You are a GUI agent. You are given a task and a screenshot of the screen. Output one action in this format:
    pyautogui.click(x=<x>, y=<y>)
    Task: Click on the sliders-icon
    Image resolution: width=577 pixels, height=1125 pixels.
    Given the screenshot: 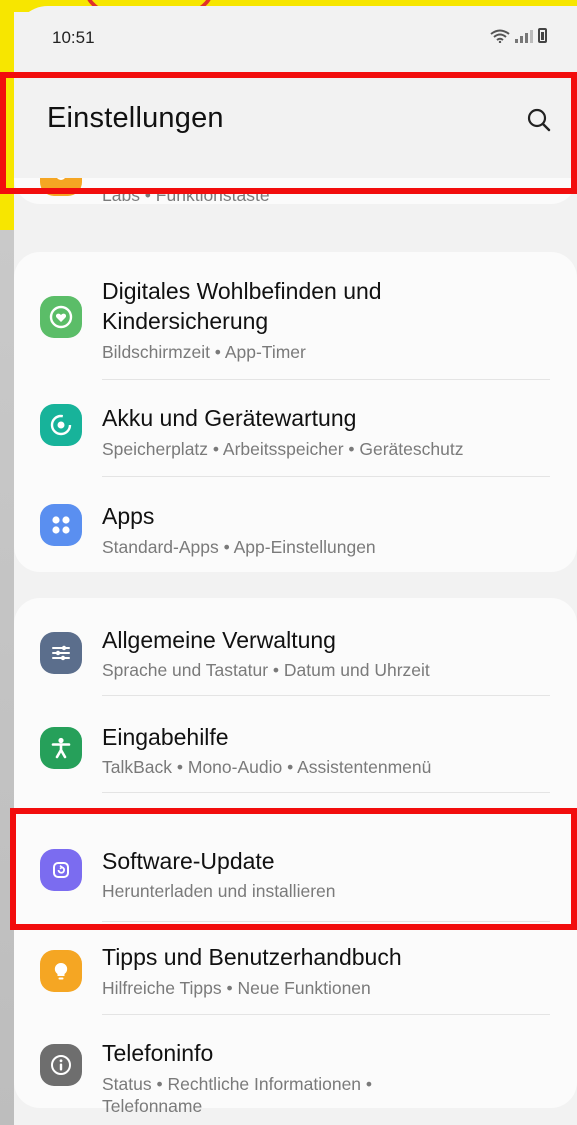 What is the action you would take?
    pyautogui.click(x=61, y=653)
    